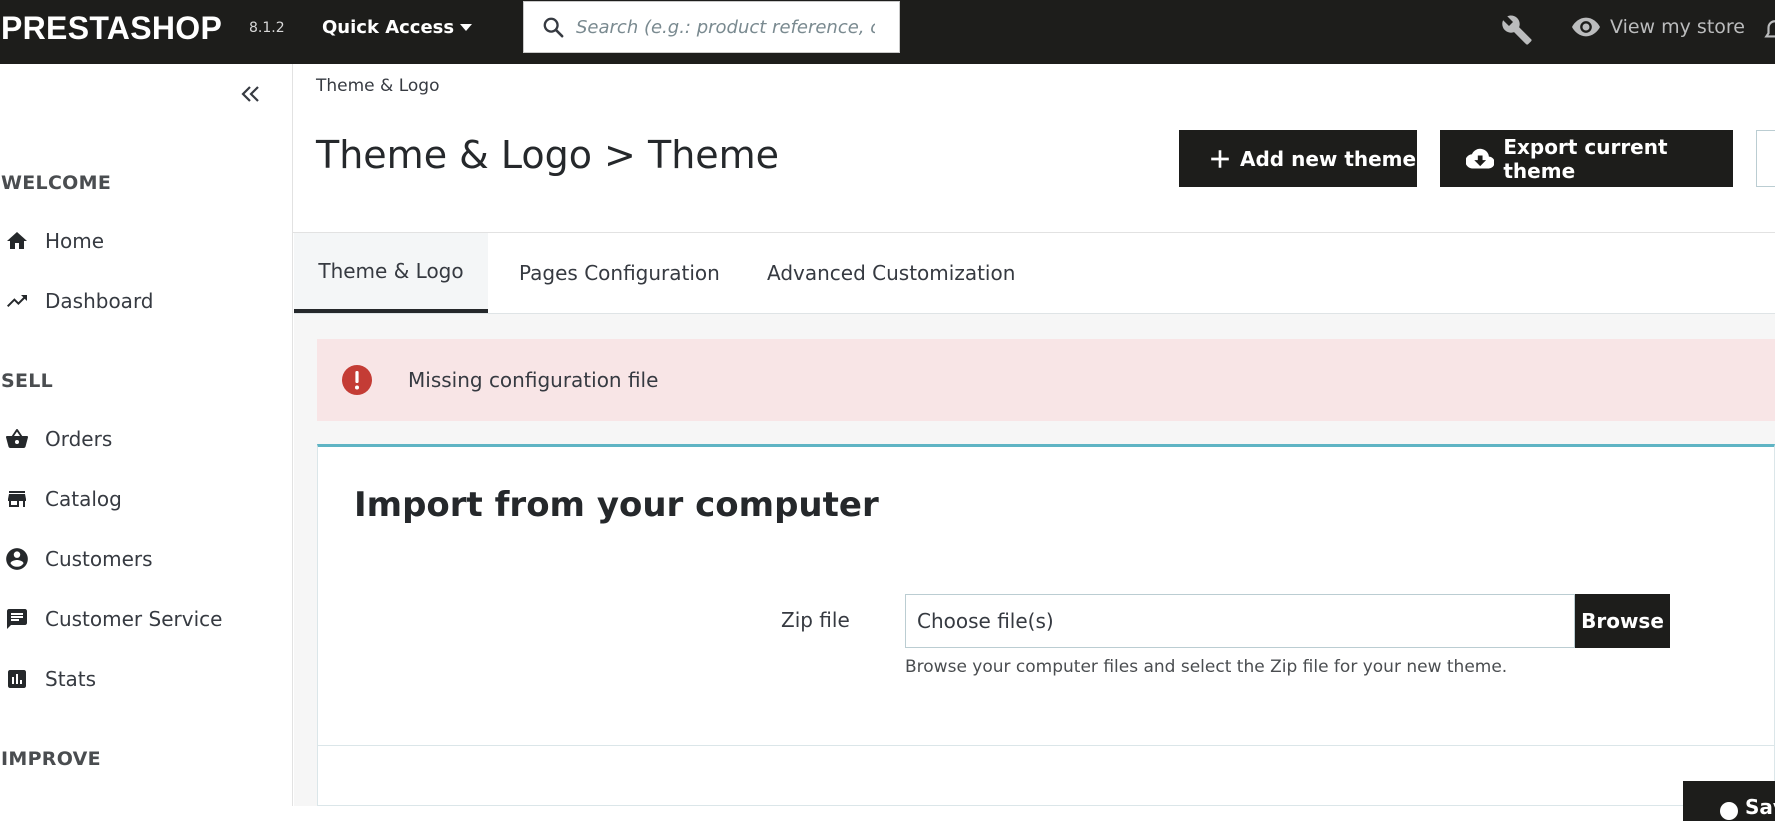  Describe the element at coordinates (891, 273) in the screenshot. I see `tab-advanced-customization: Advanced Customization` at that location.